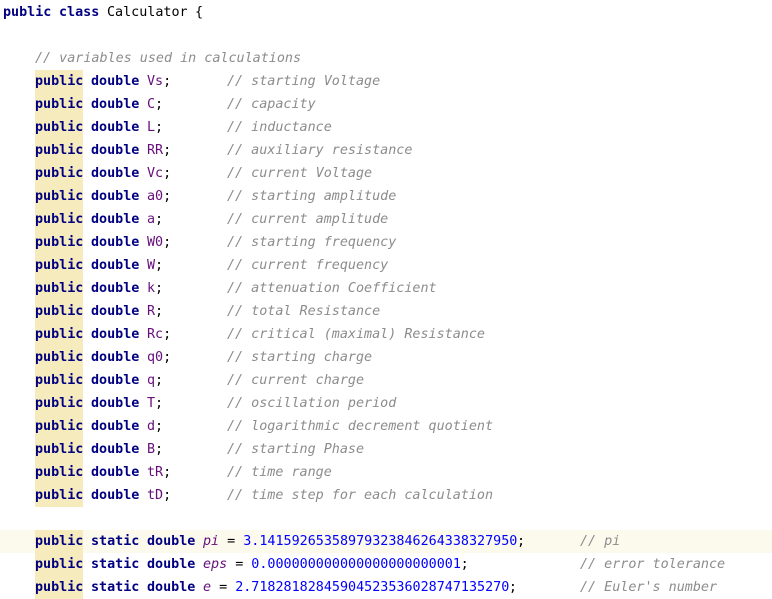 Image resolution: width=772 pixels, height=599 pixels. I want to click on field-comment: // starting amplitude, so click(312, 196).